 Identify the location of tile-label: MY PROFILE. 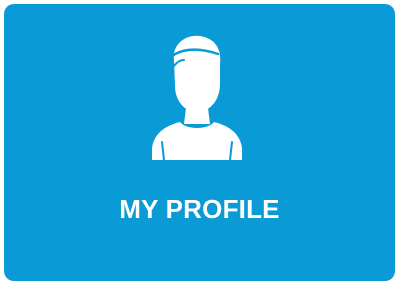
(199, 209).